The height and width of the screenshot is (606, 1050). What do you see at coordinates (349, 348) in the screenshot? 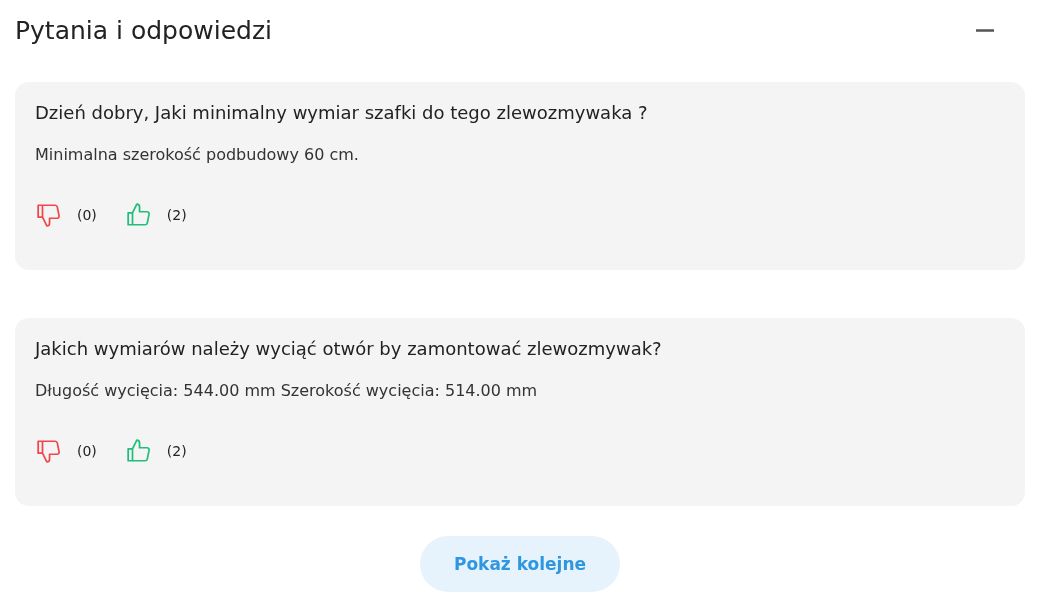
I see `question-text: Jakich wymiarów należy wyciąć otwór by zamontować zlewozmywak?` at bounding box center [349, 348].